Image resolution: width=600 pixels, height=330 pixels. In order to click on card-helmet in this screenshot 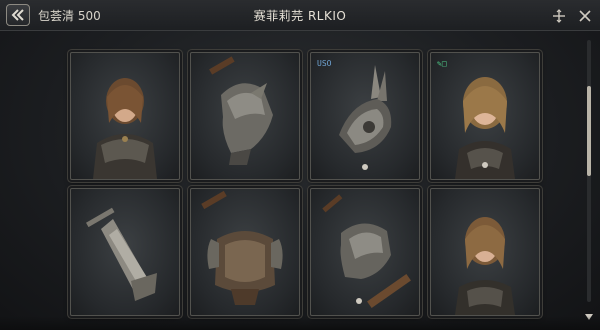, I will do `click(245, 116)`.